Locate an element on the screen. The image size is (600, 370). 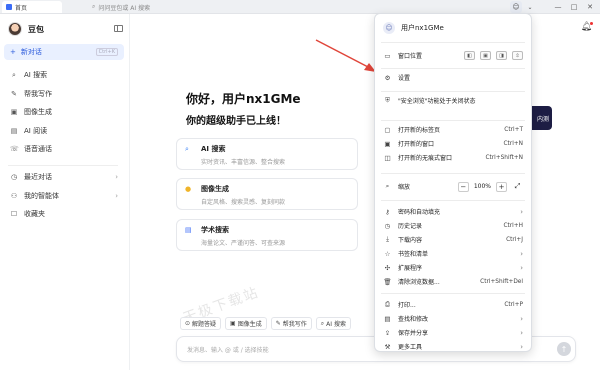
maximize-button: □ is located at coordinates (574, 7).